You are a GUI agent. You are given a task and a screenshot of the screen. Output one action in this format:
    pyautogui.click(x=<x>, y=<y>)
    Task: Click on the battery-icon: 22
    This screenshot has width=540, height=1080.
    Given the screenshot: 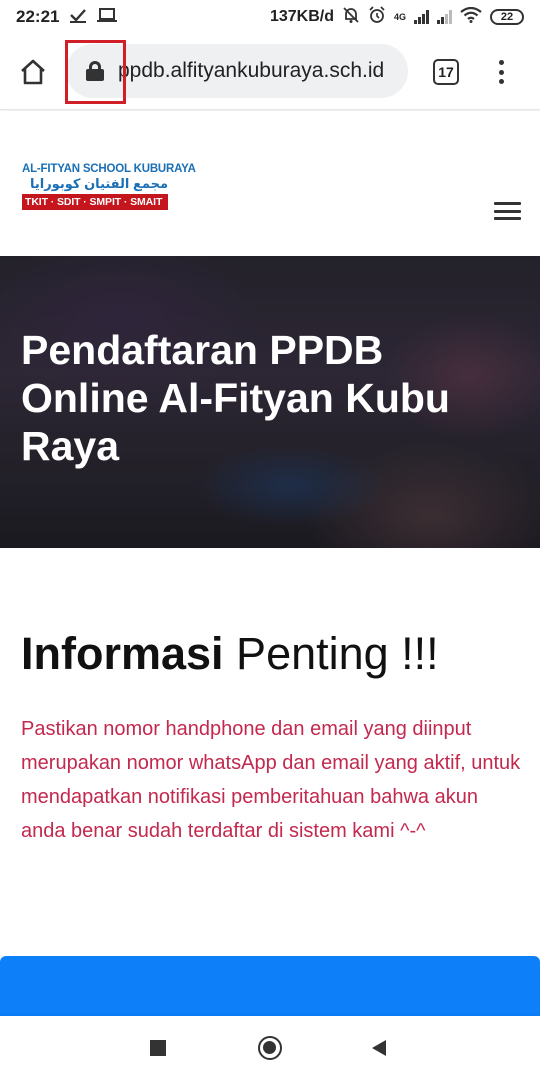 What is the action you would take?
    pyautogui.click(x=507, y=17)
    